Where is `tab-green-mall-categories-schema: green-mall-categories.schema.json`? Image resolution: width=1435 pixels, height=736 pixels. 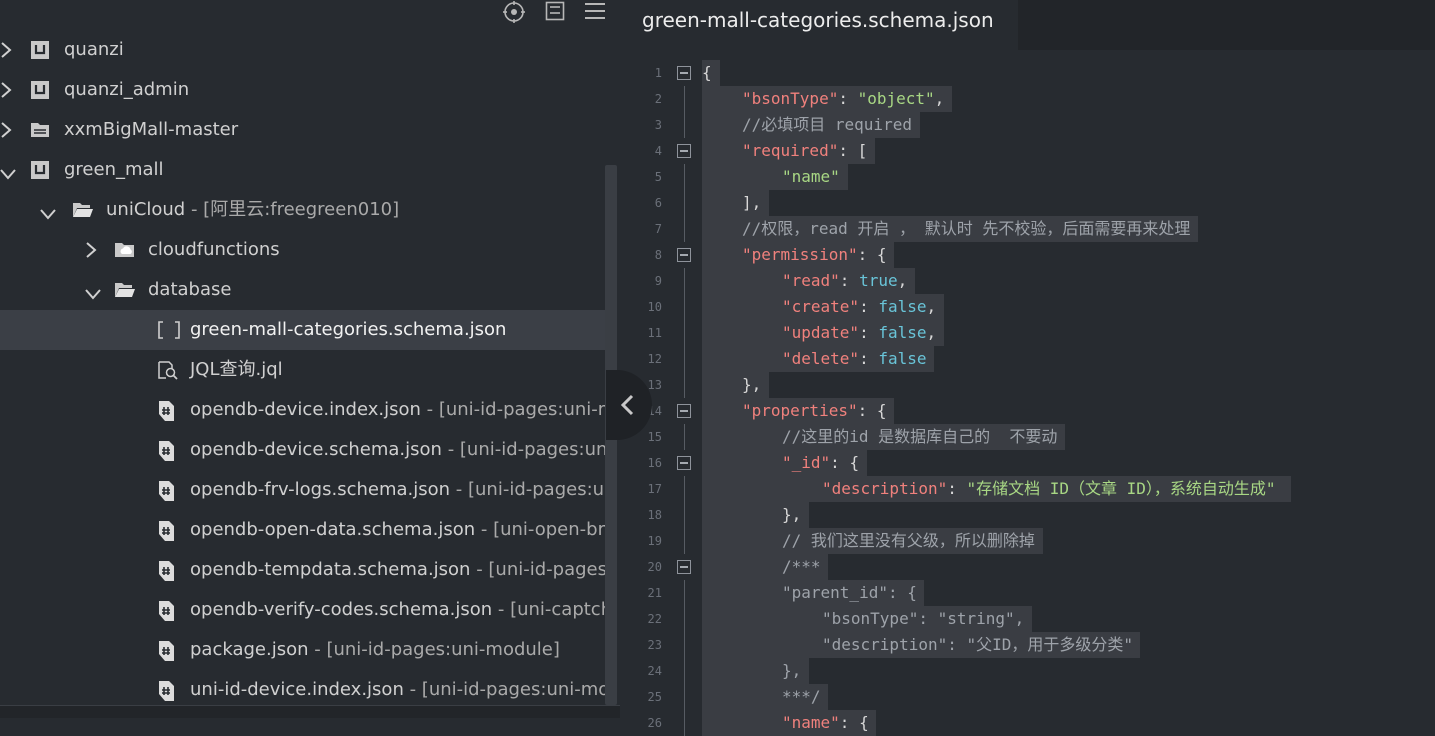 tab-green-mall-categories-schema: green-mall-categories.schema.json is located at coordinates (819, 25).